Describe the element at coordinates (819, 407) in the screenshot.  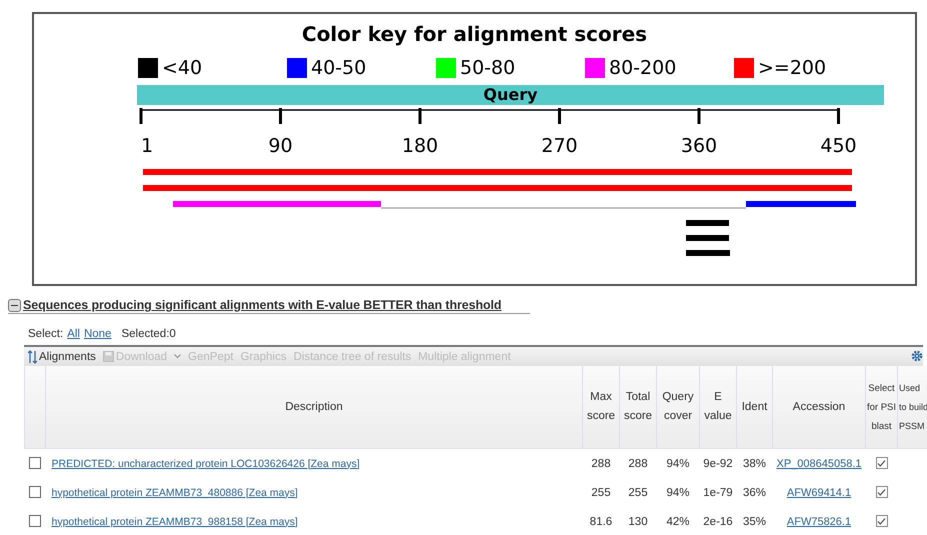
I see `column-header: Accession` at that location.